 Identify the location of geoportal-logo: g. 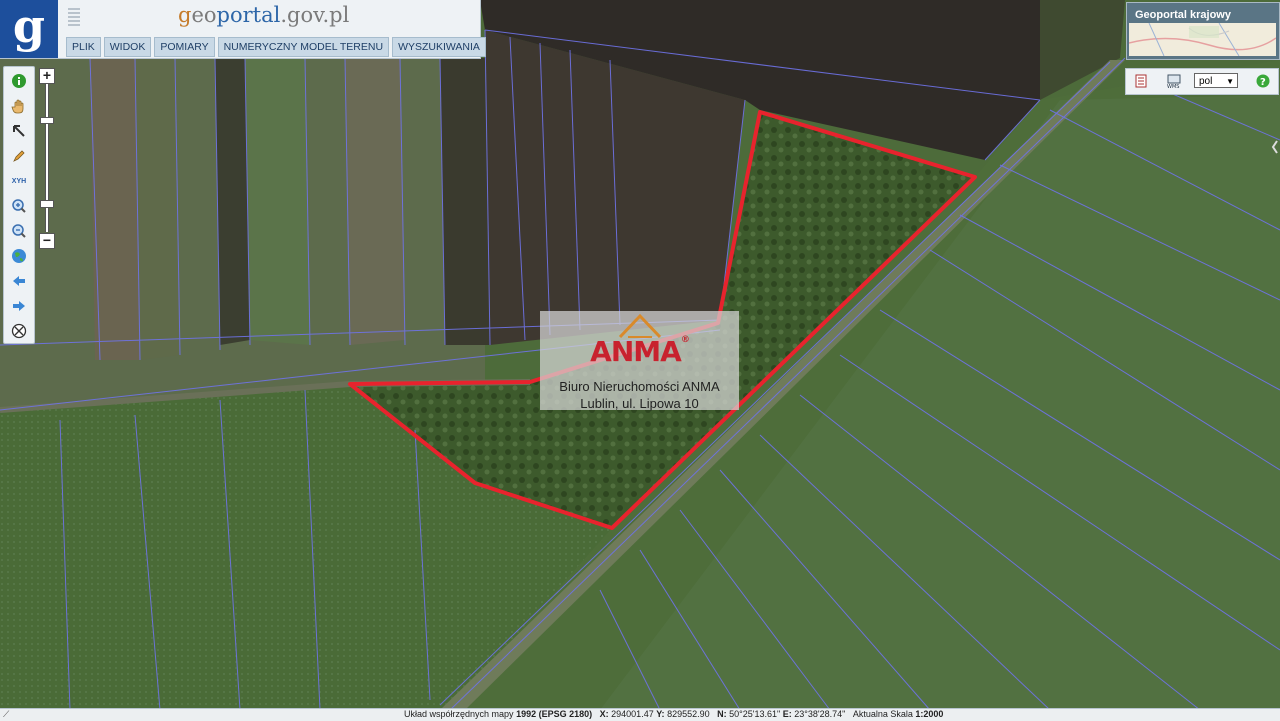
(29, 29).